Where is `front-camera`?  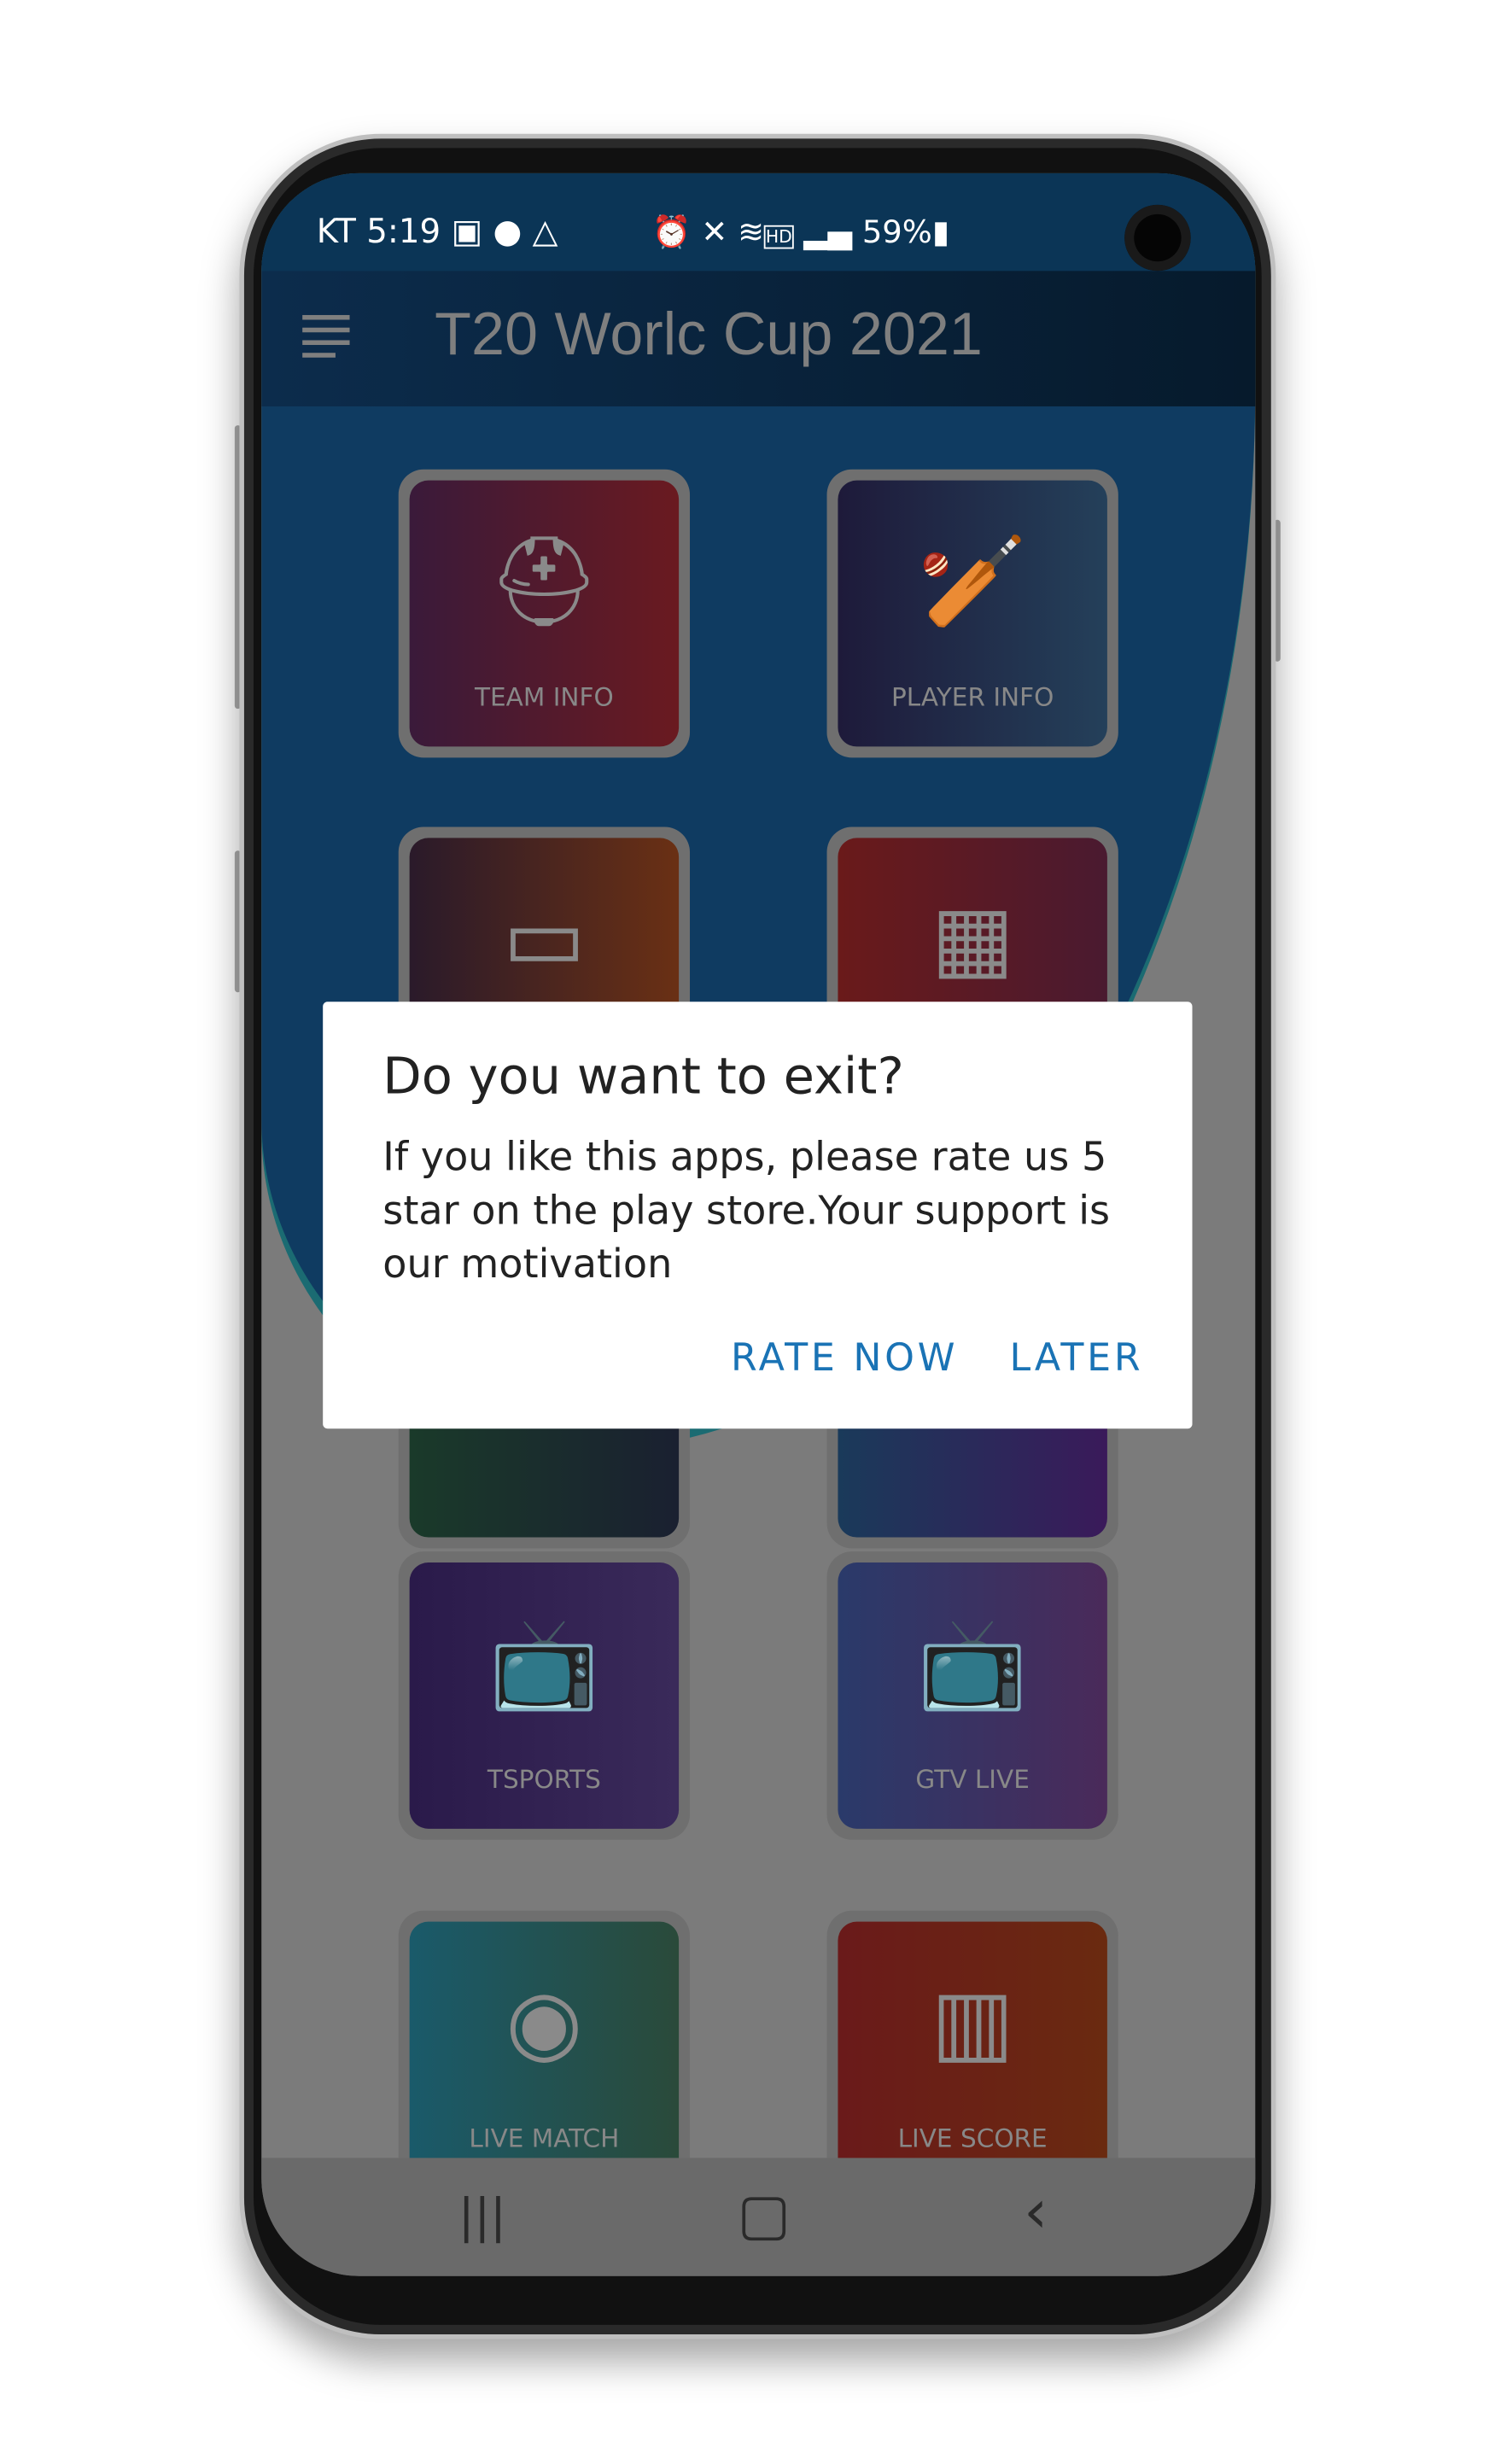
front-camera is located at coordinates (1157, 238).